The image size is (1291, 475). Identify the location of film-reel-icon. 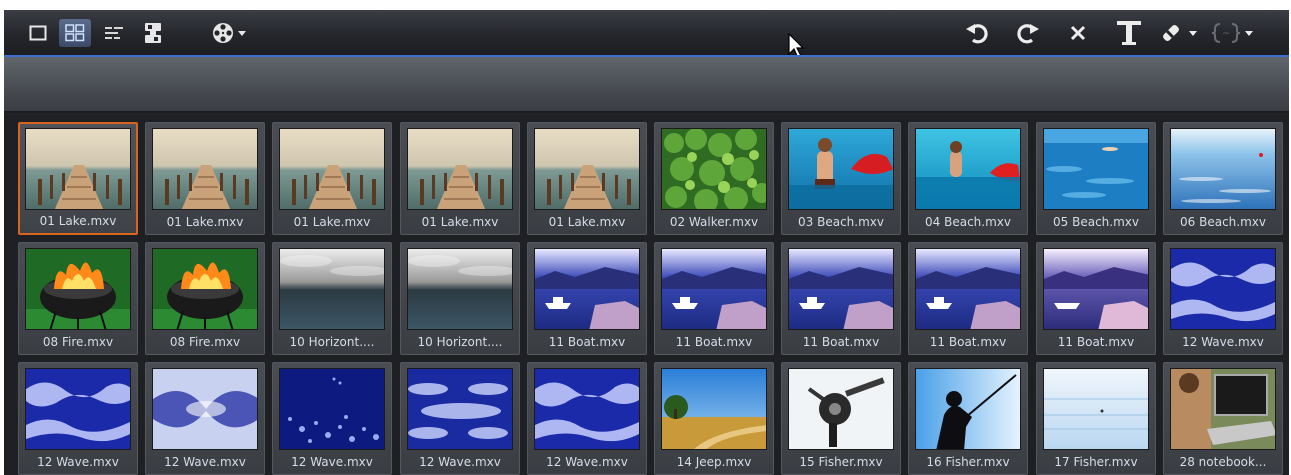
(230, 33).